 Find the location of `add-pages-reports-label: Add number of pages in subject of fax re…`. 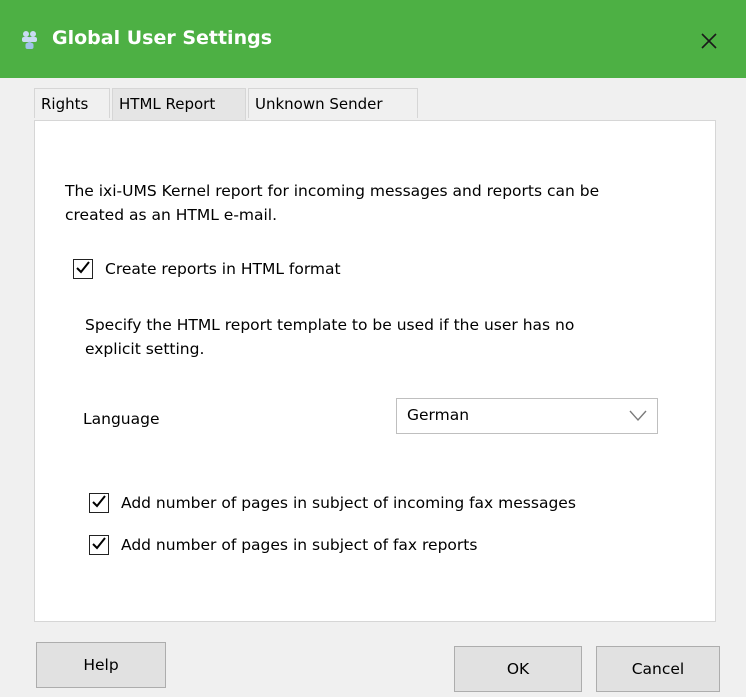

add-pages-reports-label: Add number of pages in subject of fax re… is located at coordinates (299, 545).